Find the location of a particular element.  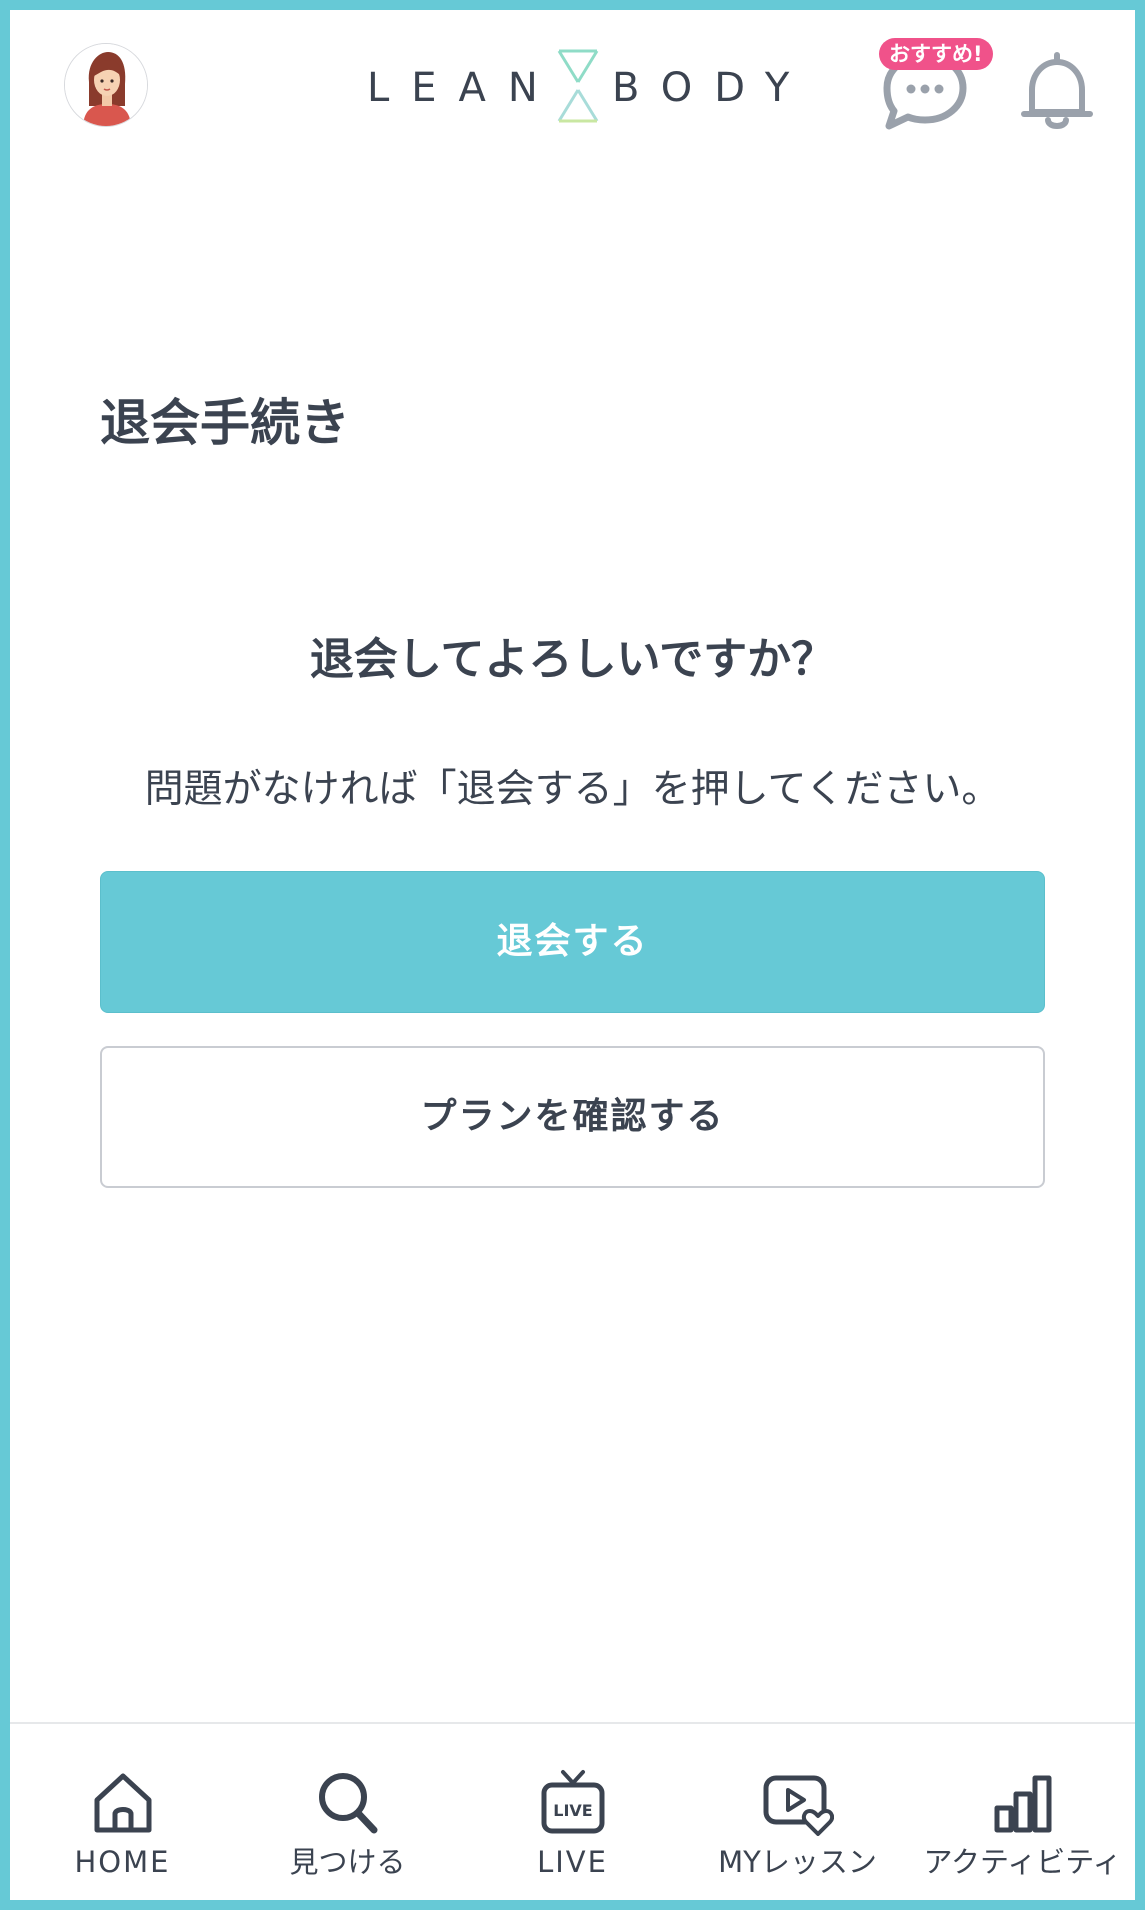

bottom-nav: HOME 見つける LIVE LIVE MYレッスン アクティビティ is located at coordinates (572, 1811).